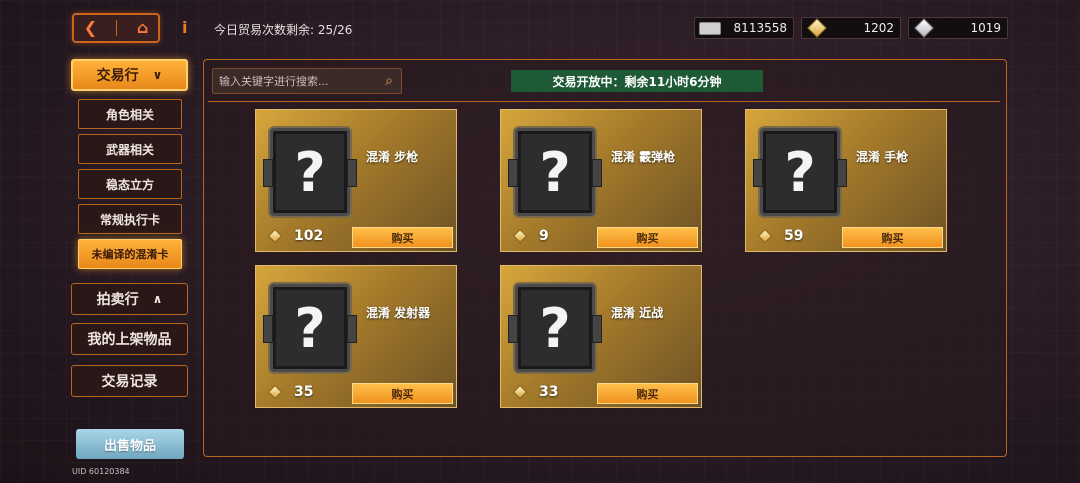  Describe the element at coordinates (157, 299) in the screenshot. I see `chevron-up-icon: ∧` at that location.